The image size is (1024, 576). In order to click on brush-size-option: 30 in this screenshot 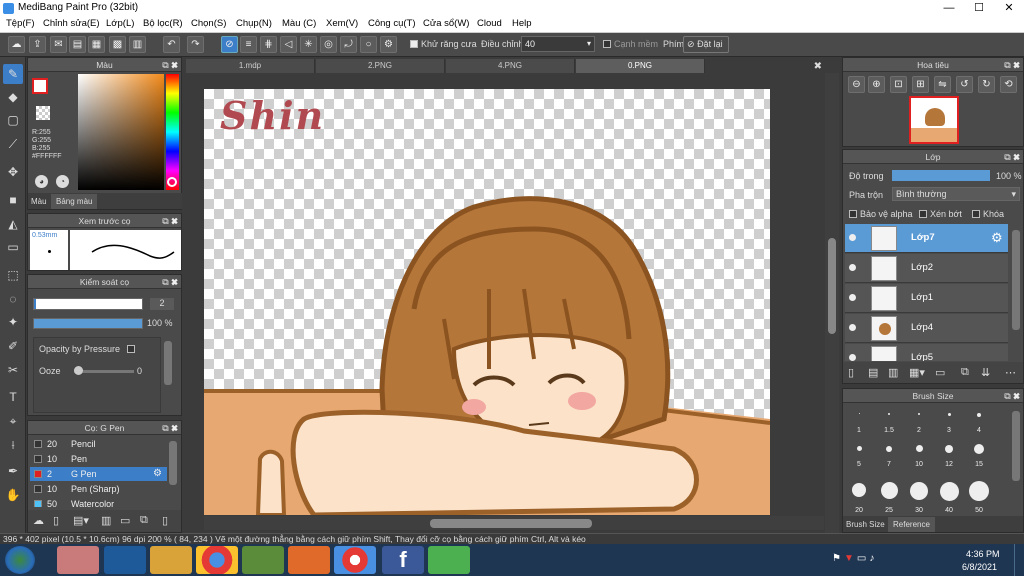, I will do `click(919, 498)`.